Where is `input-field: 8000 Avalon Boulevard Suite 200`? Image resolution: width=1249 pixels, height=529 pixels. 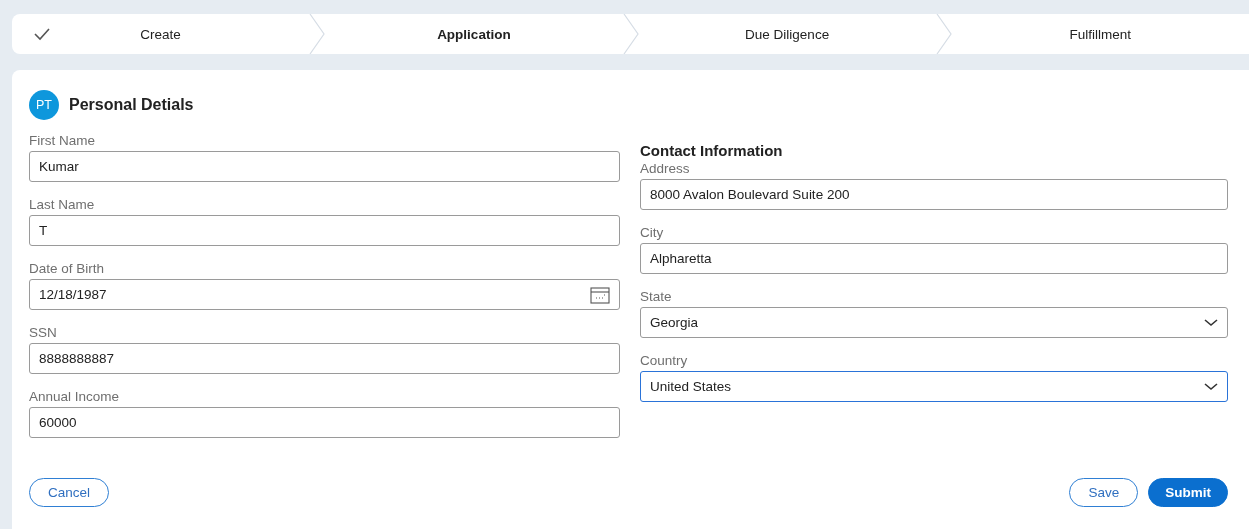
input-field: 8000 Avalon Boulevard Suite 200 is located at coordinates (934, 194).